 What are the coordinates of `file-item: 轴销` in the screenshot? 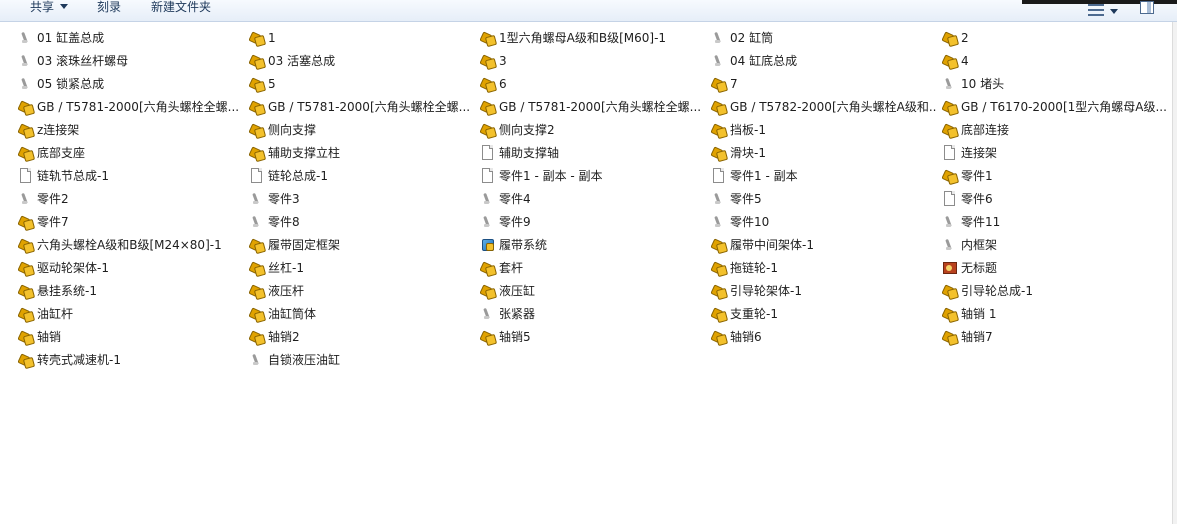 It's located at (131, 337).